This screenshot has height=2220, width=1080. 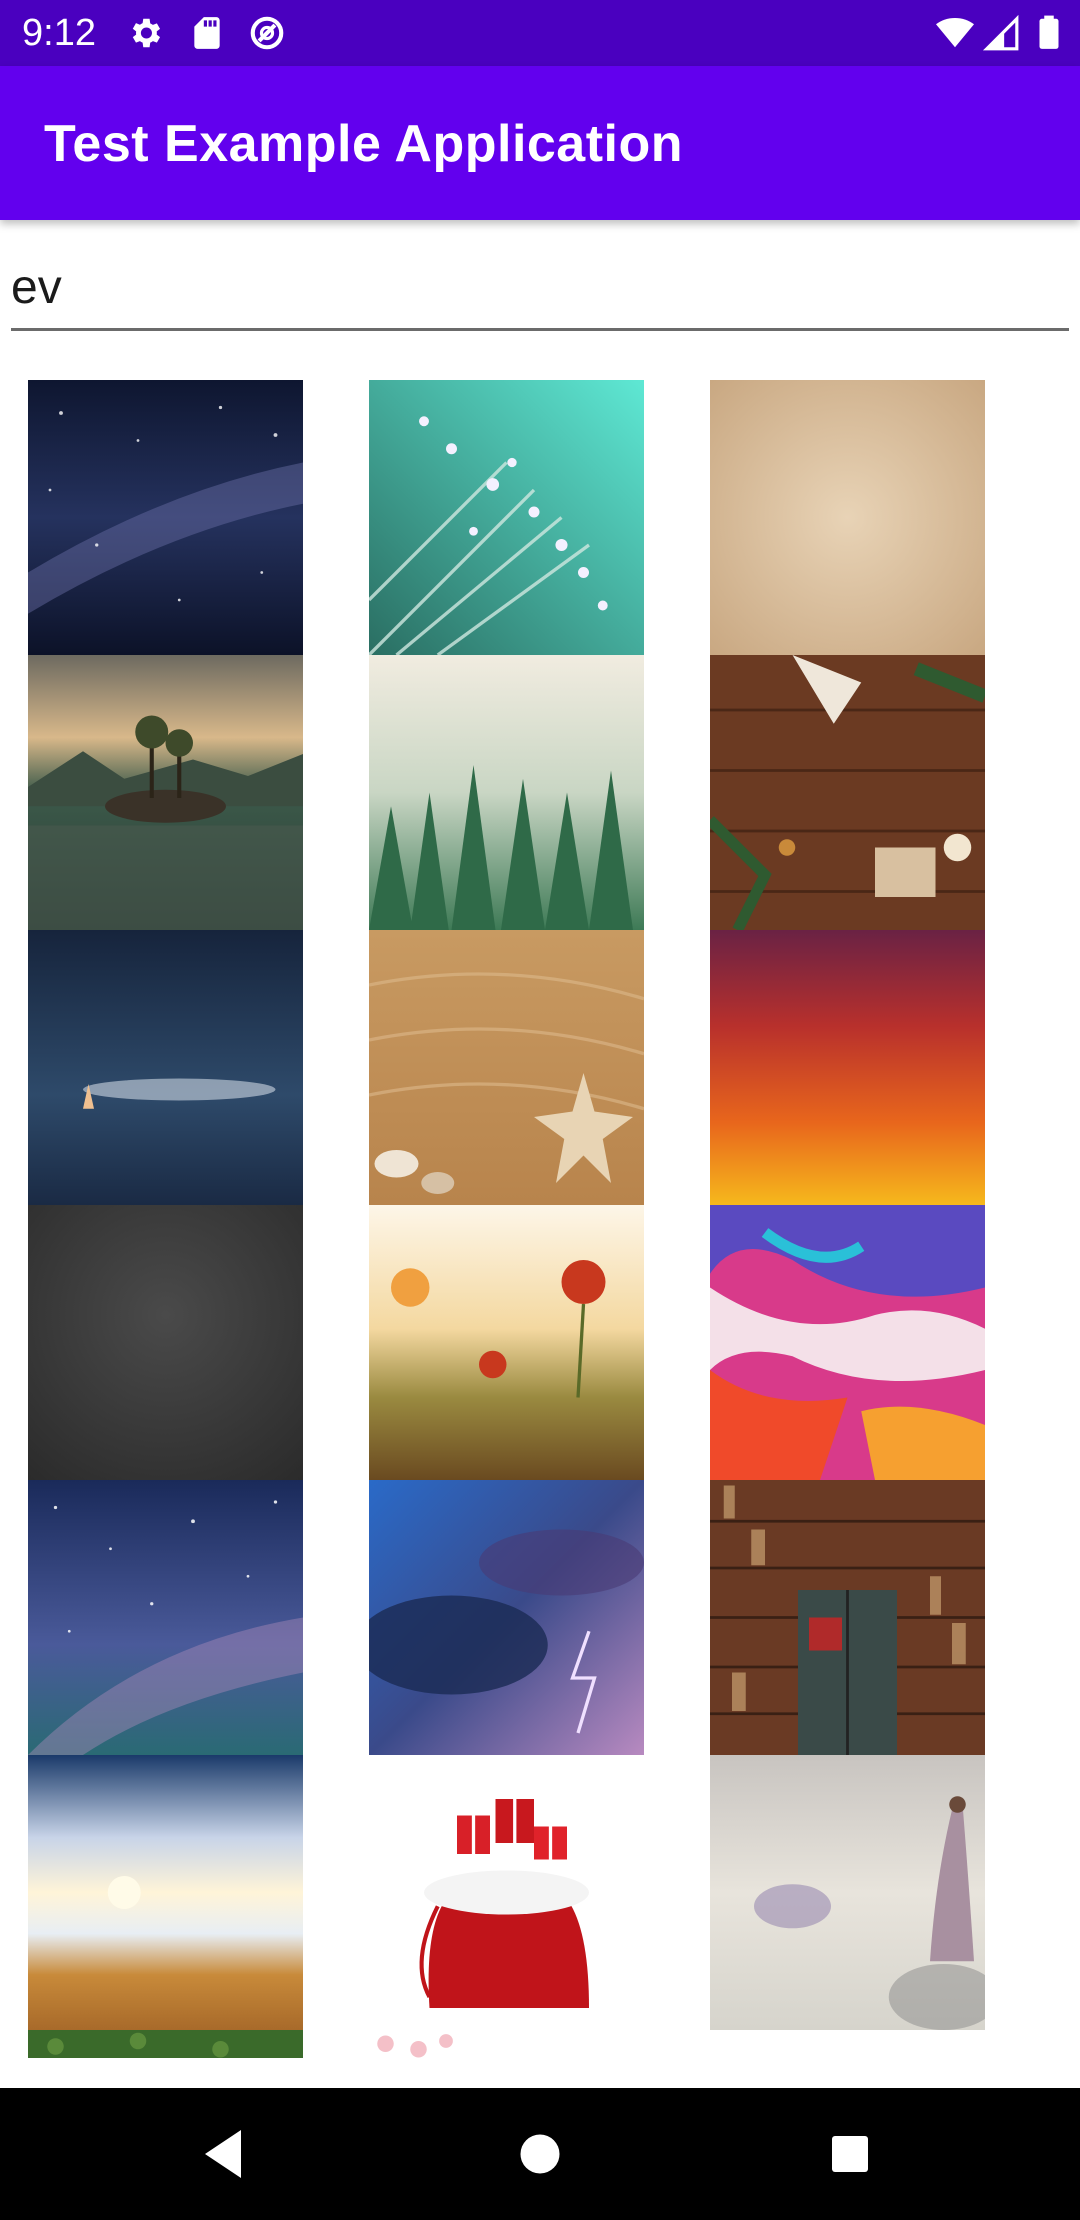 What do you see at coordinates (165, 2044) in the screenshot?
I see `image-green-grass` at bounding box center [165, 2044].